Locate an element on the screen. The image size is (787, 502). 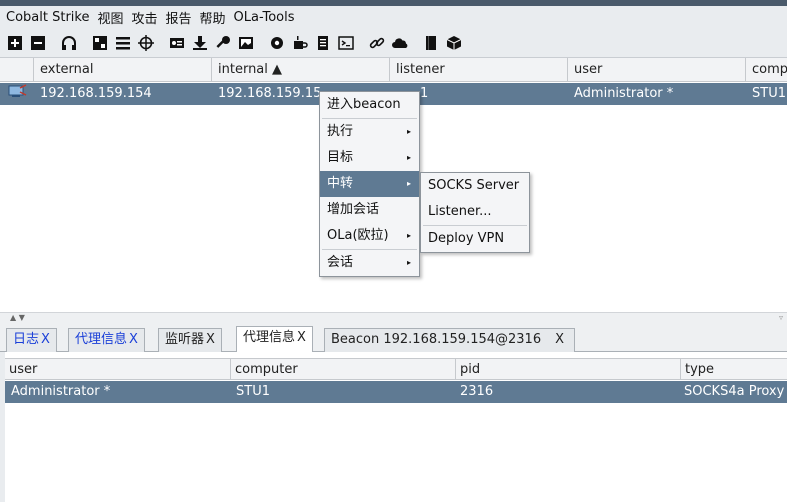
keystrokes-icon is located at coordinates (223, 43).